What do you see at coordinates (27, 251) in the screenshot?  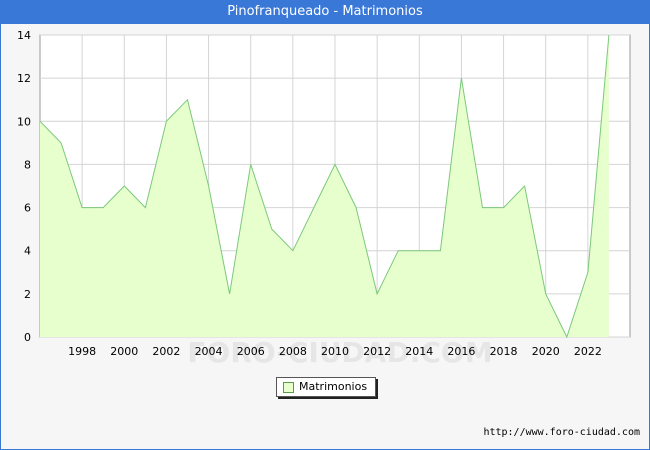 I see `y-tick-label: 4` at bounding box center [27, 251].